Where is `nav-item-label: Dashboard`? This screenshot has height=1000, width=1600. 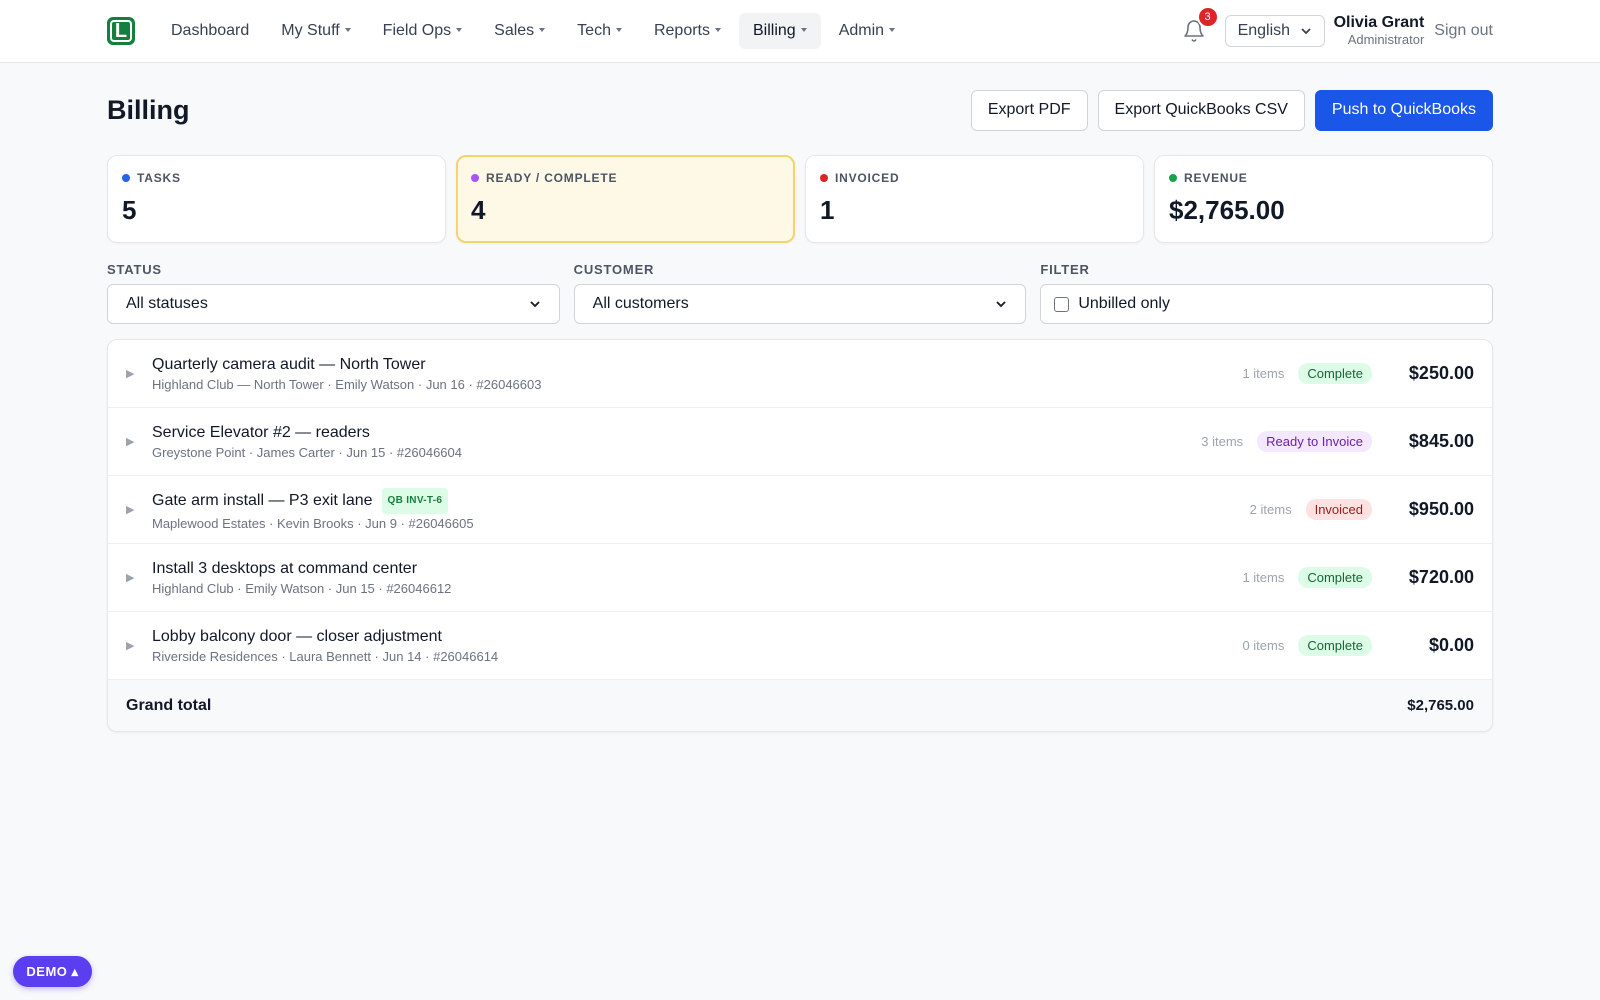 nav-item-label: Dashboard is located at coordinates (210, 30).